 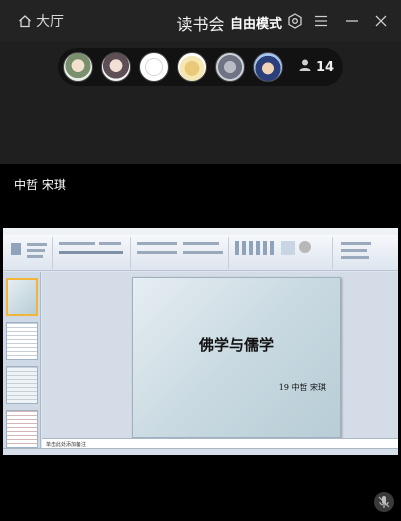 I want to click on top-bar: 大厅 读书会 自由模式, so click(x=200, y=21).